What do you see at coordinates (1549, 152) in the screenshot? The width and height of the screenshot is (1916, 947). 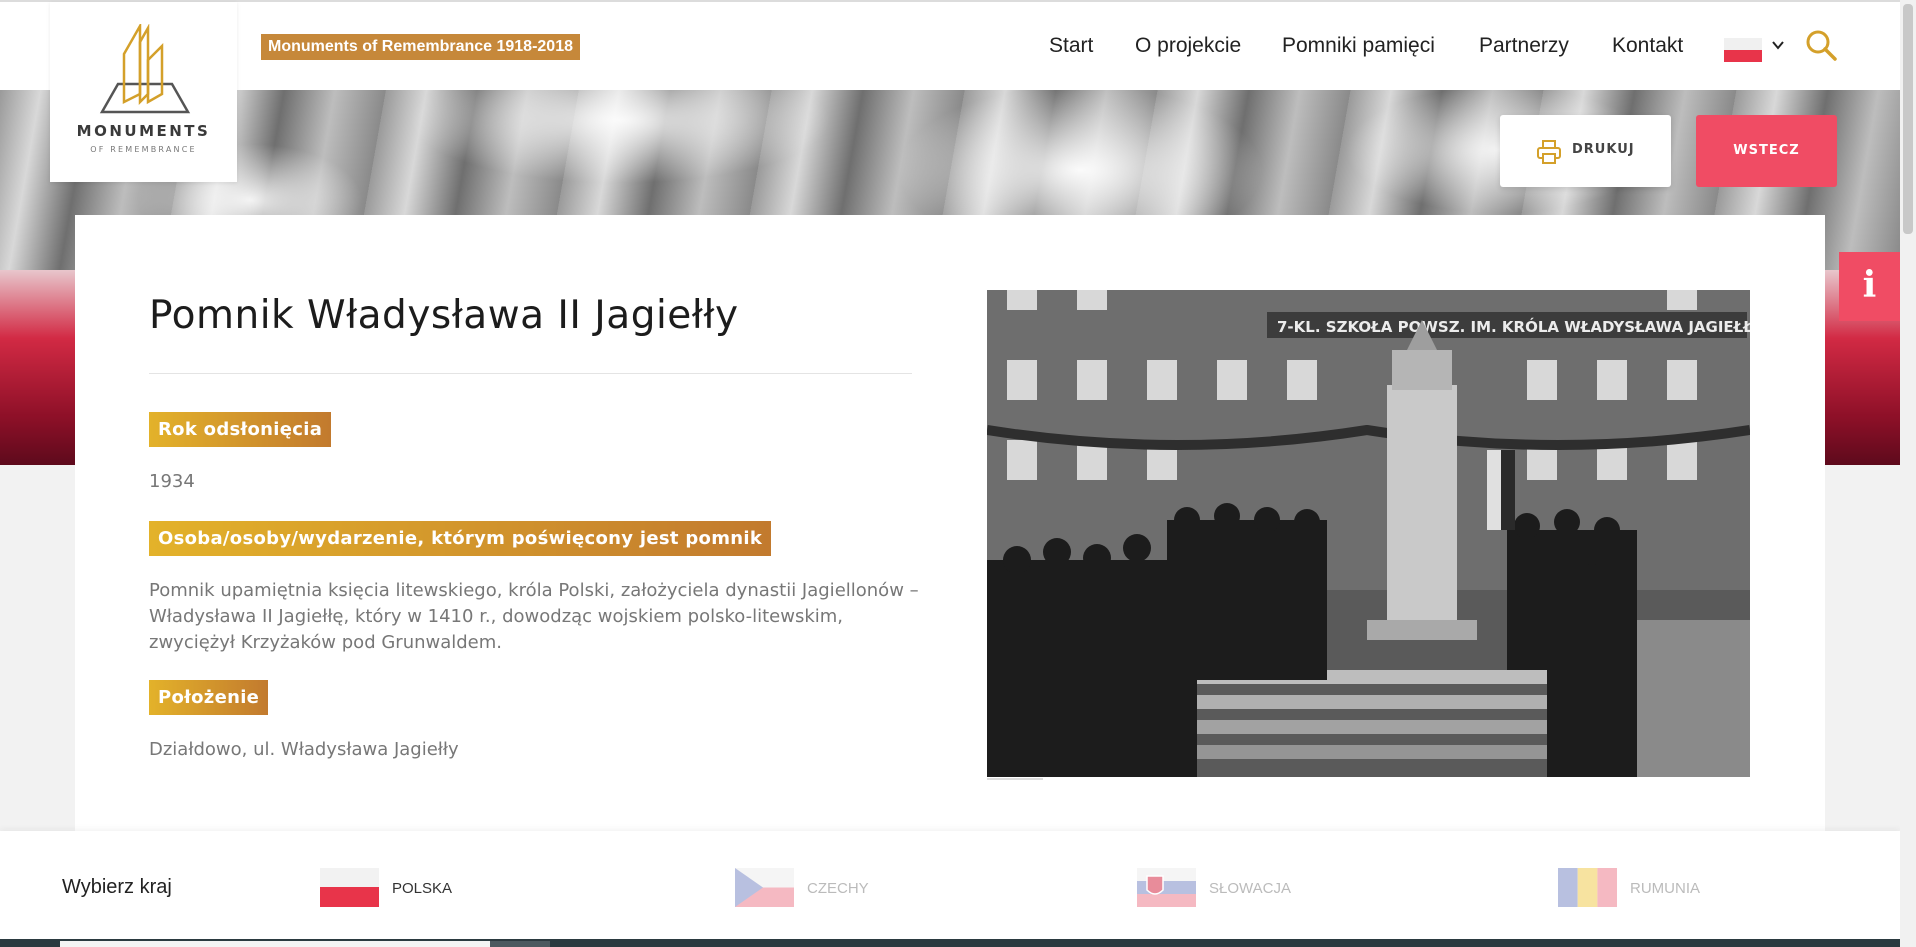 I see `printer-icon` at bounding box center [1549, 152].